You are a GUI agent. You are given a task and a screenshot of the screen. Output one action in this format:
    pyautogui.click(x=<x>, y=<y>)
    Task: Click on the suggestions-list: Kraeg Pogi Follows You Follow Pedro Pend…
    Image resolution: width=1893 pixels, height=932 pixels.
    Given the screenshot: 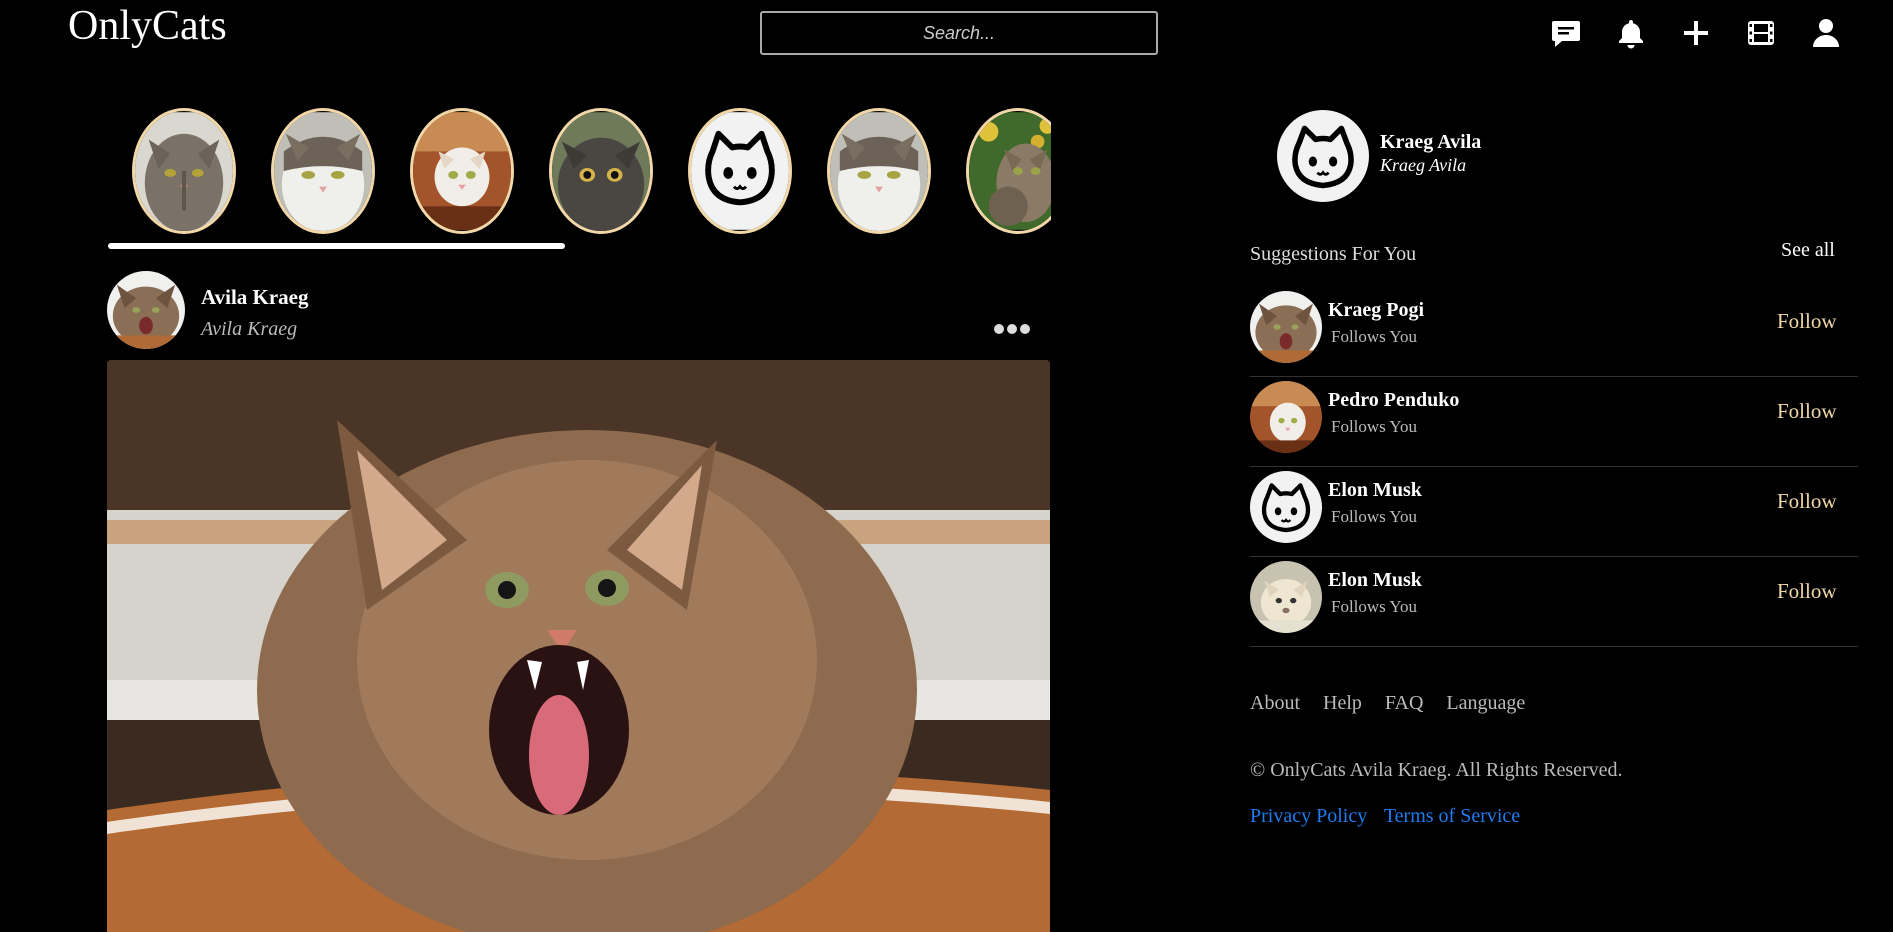 What is the action you would take?
    pyautogui.click(x=1554, y=467)
    